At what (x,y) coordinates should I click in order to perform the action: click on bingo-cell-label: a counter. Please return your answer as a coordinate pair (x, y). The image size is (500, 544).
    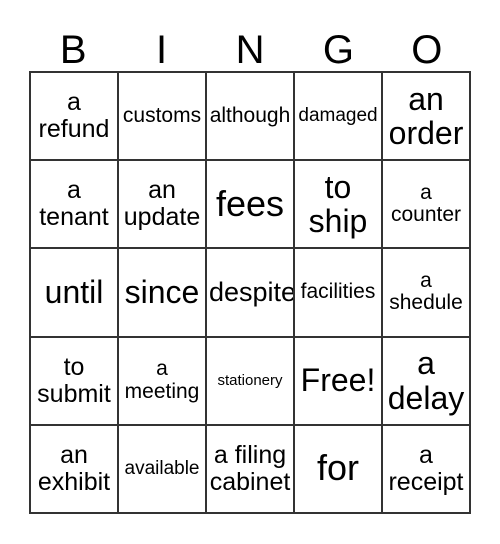
    Looking at the image, I should click on (426, 203).